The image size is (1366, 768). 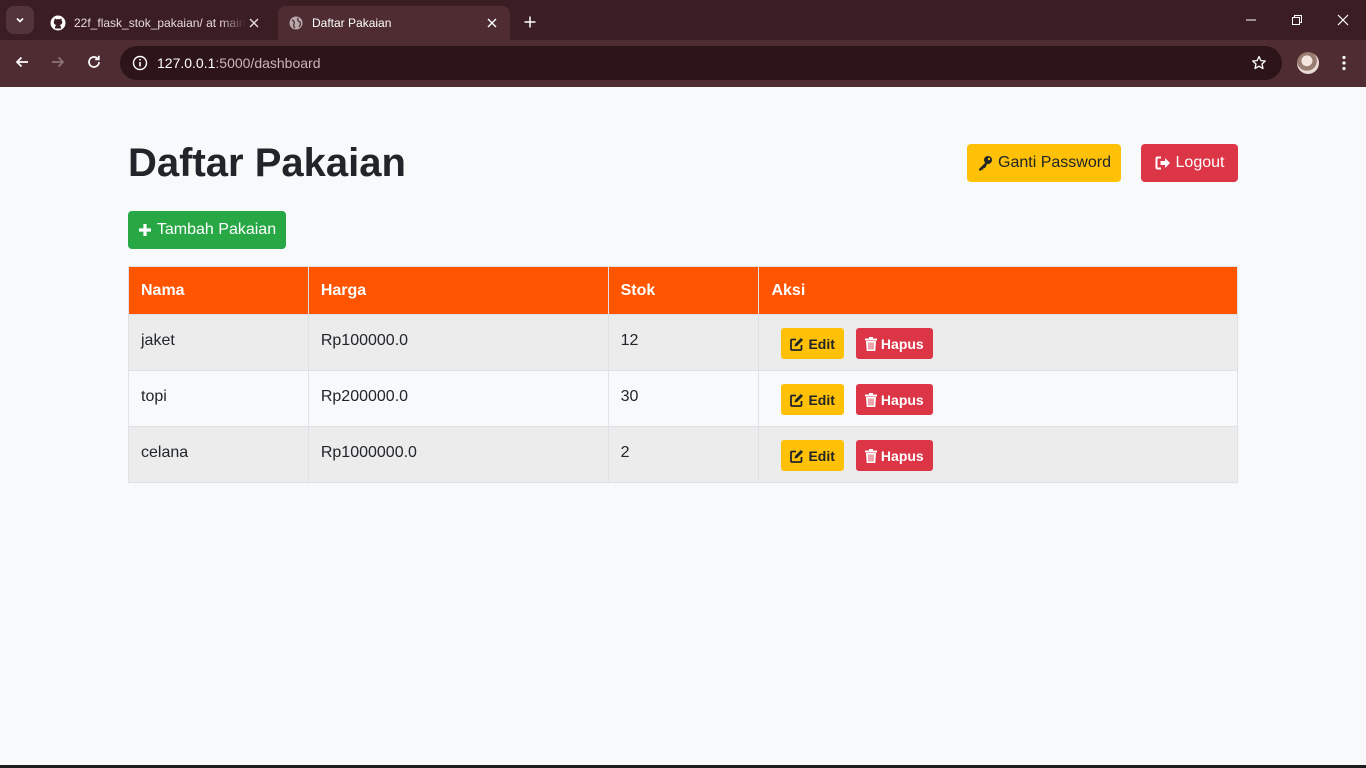 I want to click on restore-icon, so click(x=1297, y=20).